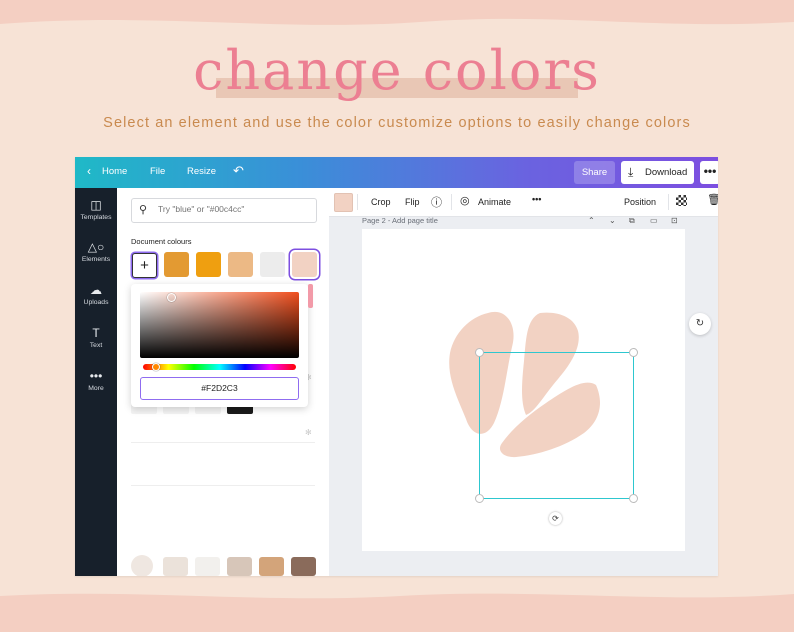  I want to click on colour-picker-popover: #F2D2C3, so click(219, 345).